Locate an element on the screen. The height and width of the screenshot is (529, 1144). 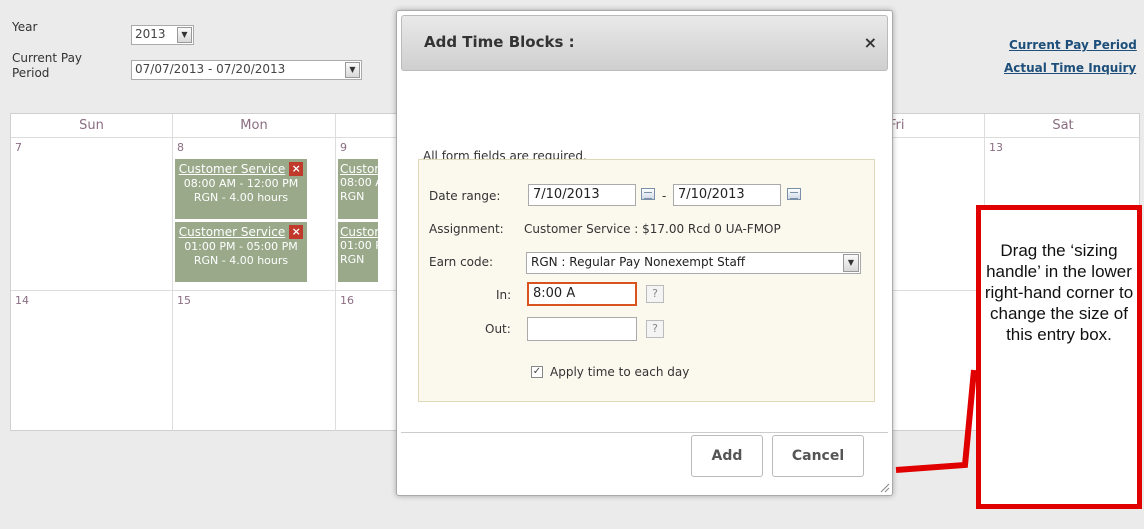
date-from-input: 7/10/2013 is located at coordinates (582, 195).